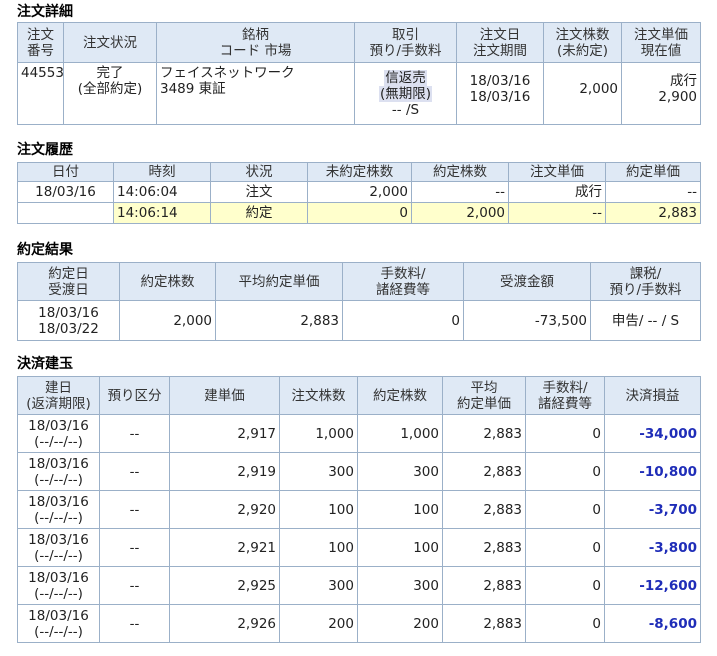 Image resolution: width=717 pixels, height=656 pixels. I want to click on settlement-title: 決済建玉, so click(45, 364).